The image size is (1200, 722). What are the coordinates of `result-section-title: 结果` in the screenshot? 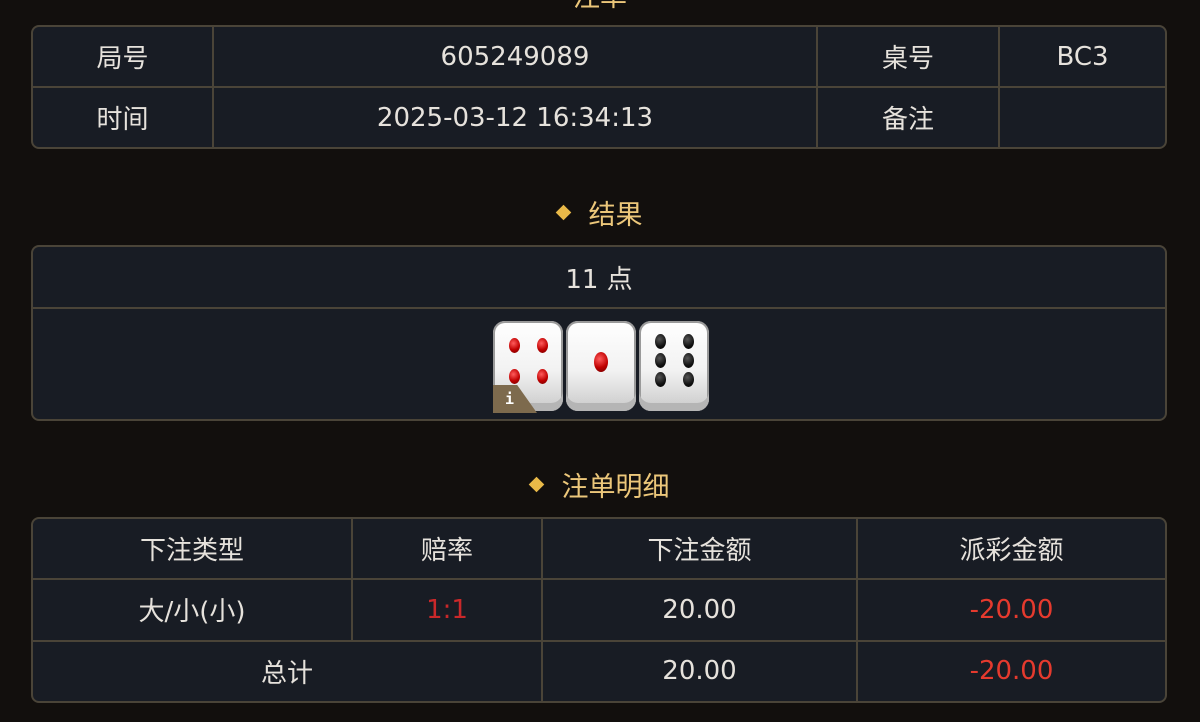 It's located at (600, 212).